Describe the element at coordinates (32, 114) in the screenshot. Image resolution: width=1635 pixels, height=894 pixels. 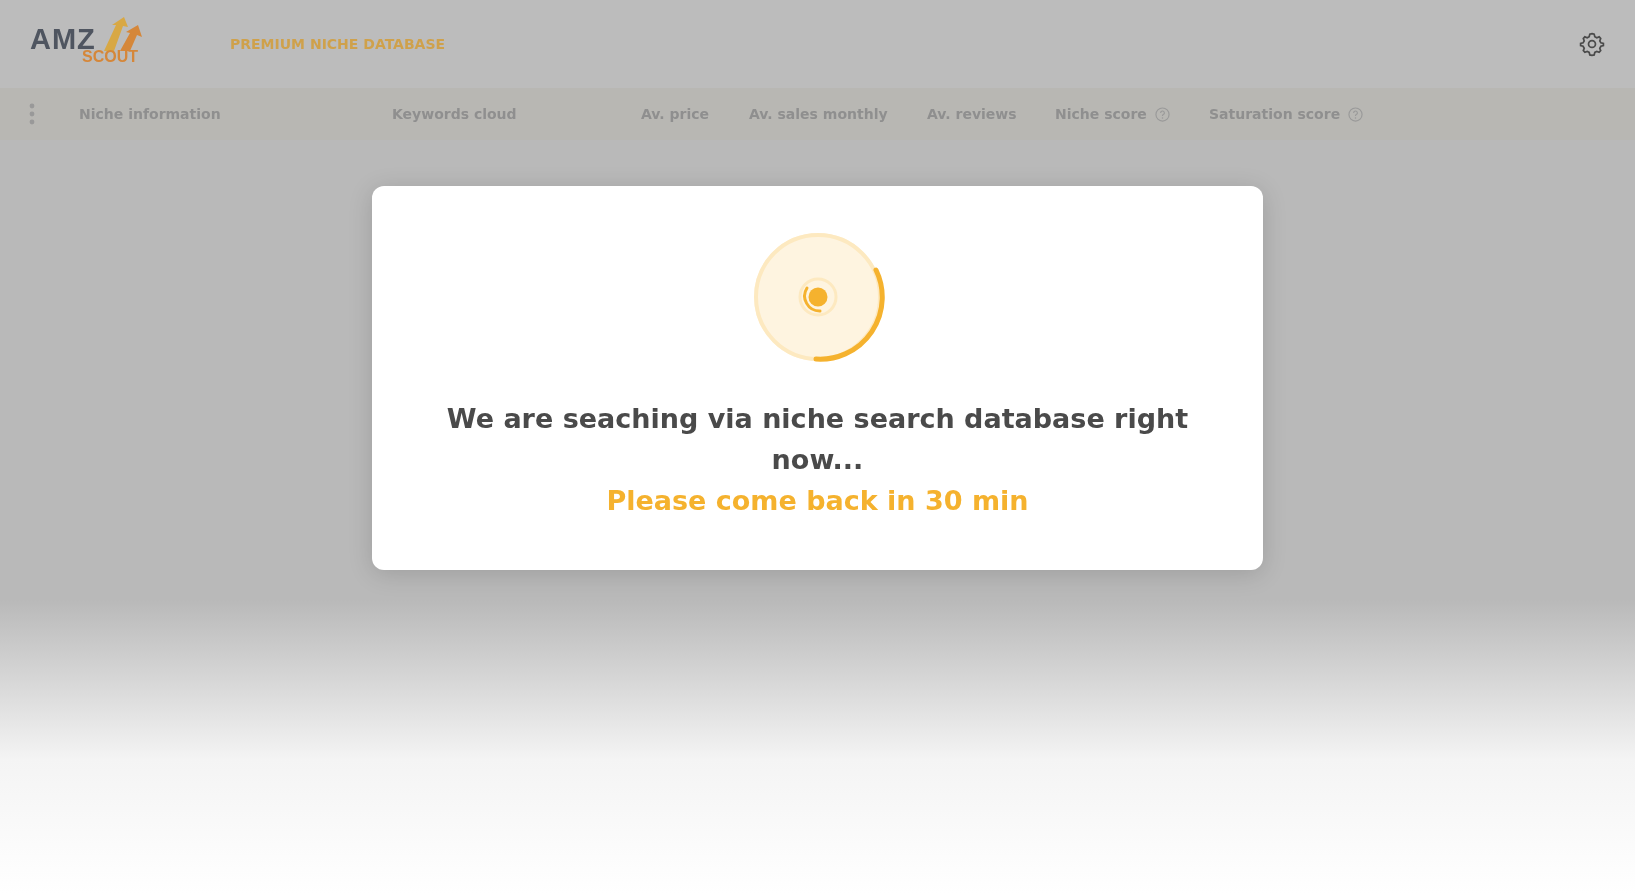
I see `more-options-icon` at that location.